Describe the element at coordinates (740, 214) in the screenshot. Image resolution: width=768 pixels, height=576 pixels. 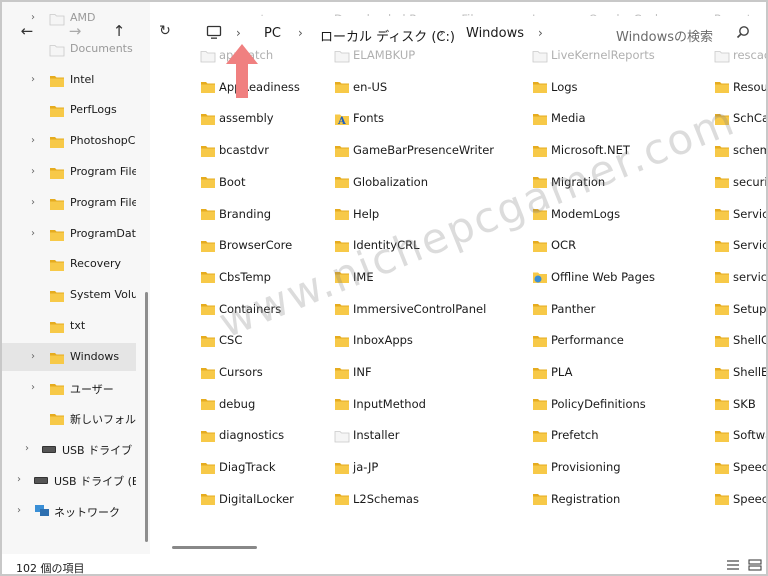
I see `folder-item: ServiceProfiles` at that location.